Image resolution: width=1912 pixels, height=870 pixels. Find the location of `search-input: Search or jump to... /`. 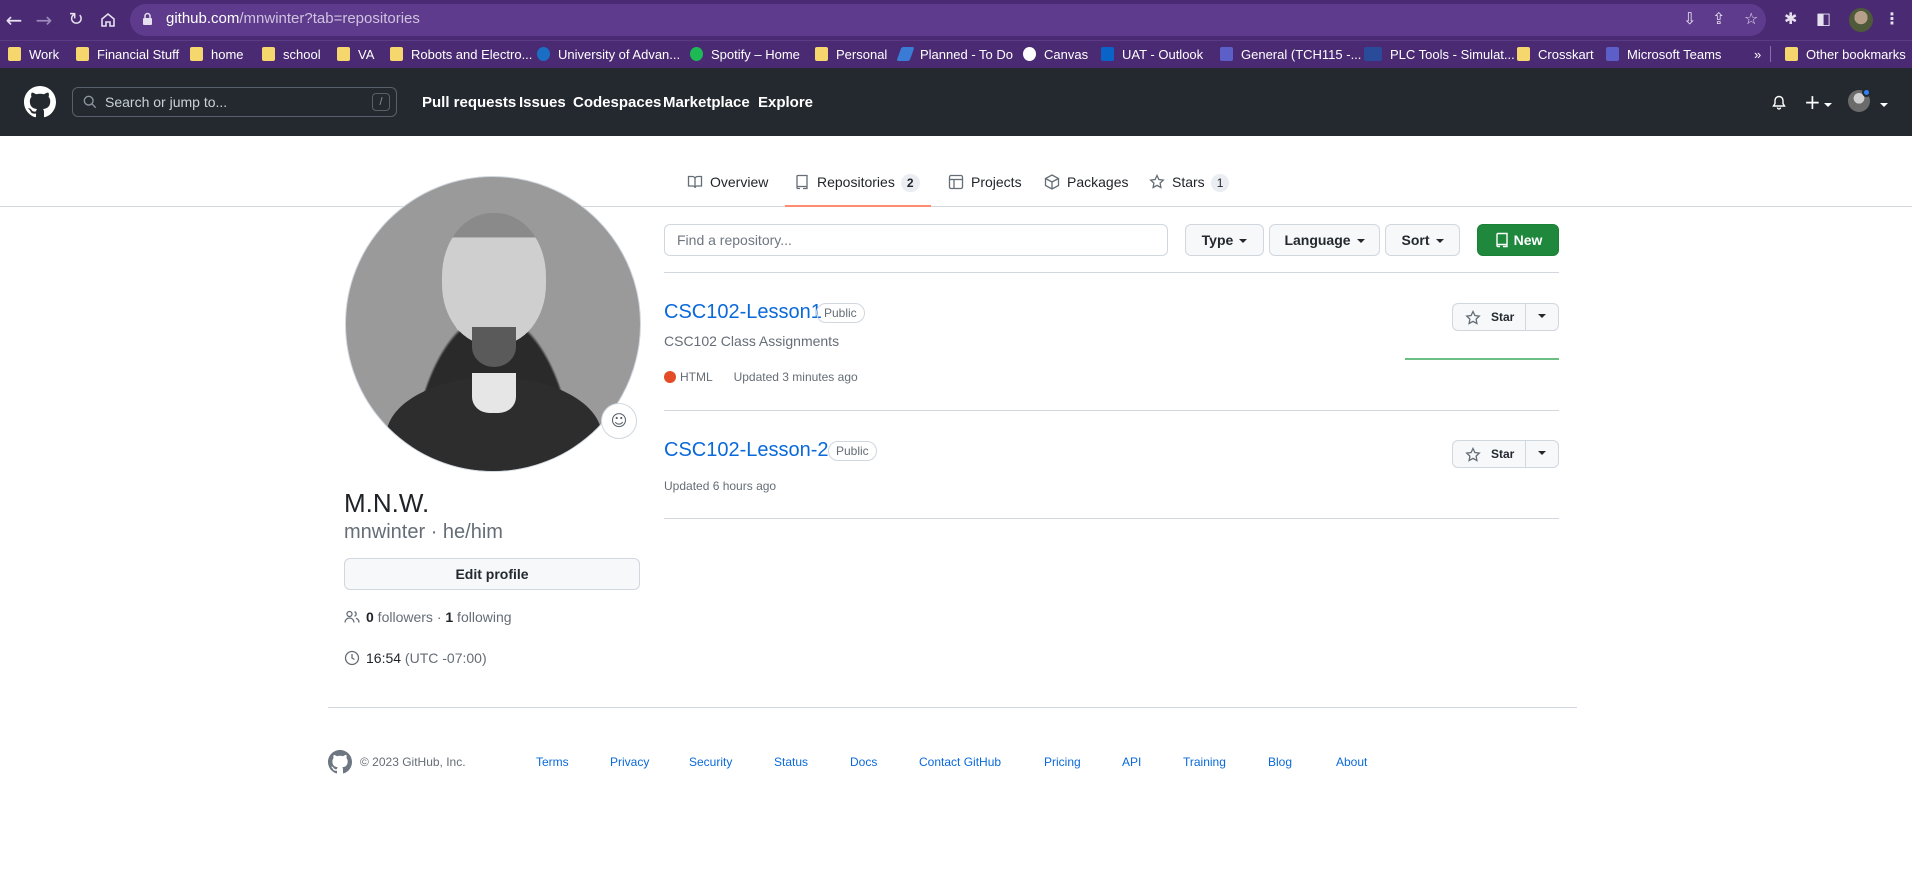

search-input: Search or jump to... / is located at coordinates (234, 102).